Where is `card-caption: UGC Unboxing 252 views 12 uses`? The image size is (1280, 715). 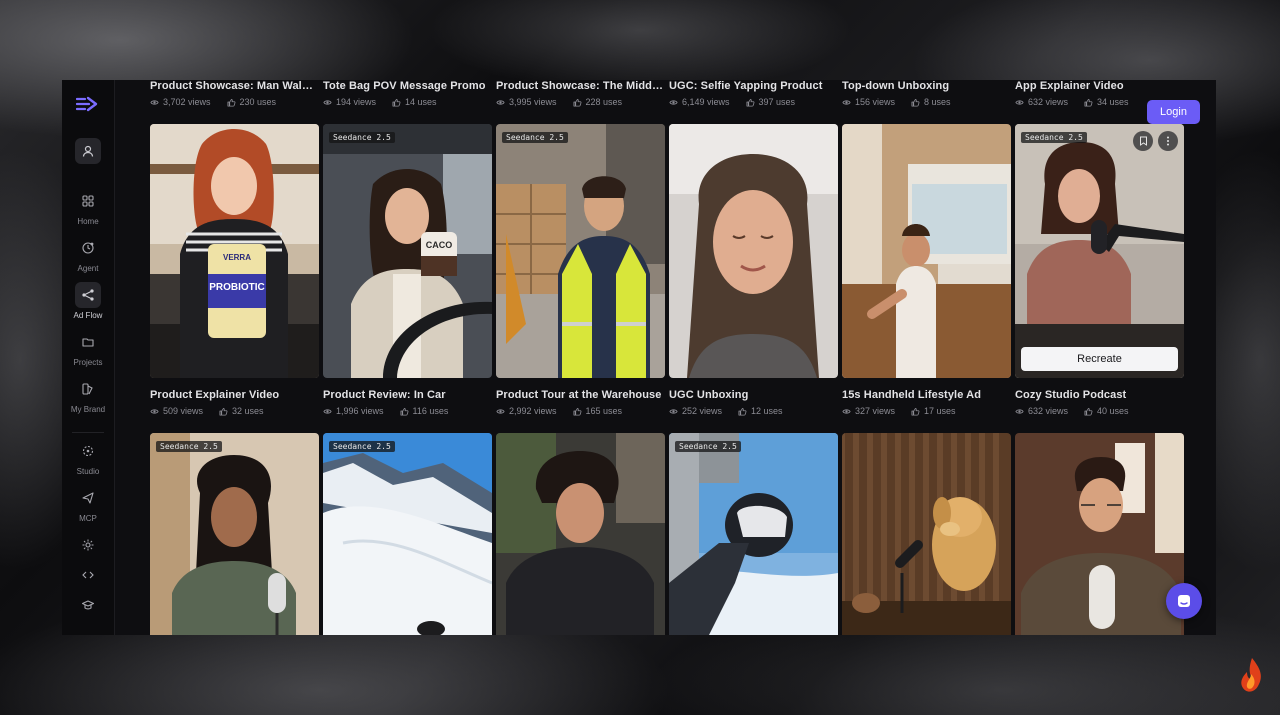
card-caption: UGC Unboxing 252 views 12 uses is located at coordinates (753, 402).